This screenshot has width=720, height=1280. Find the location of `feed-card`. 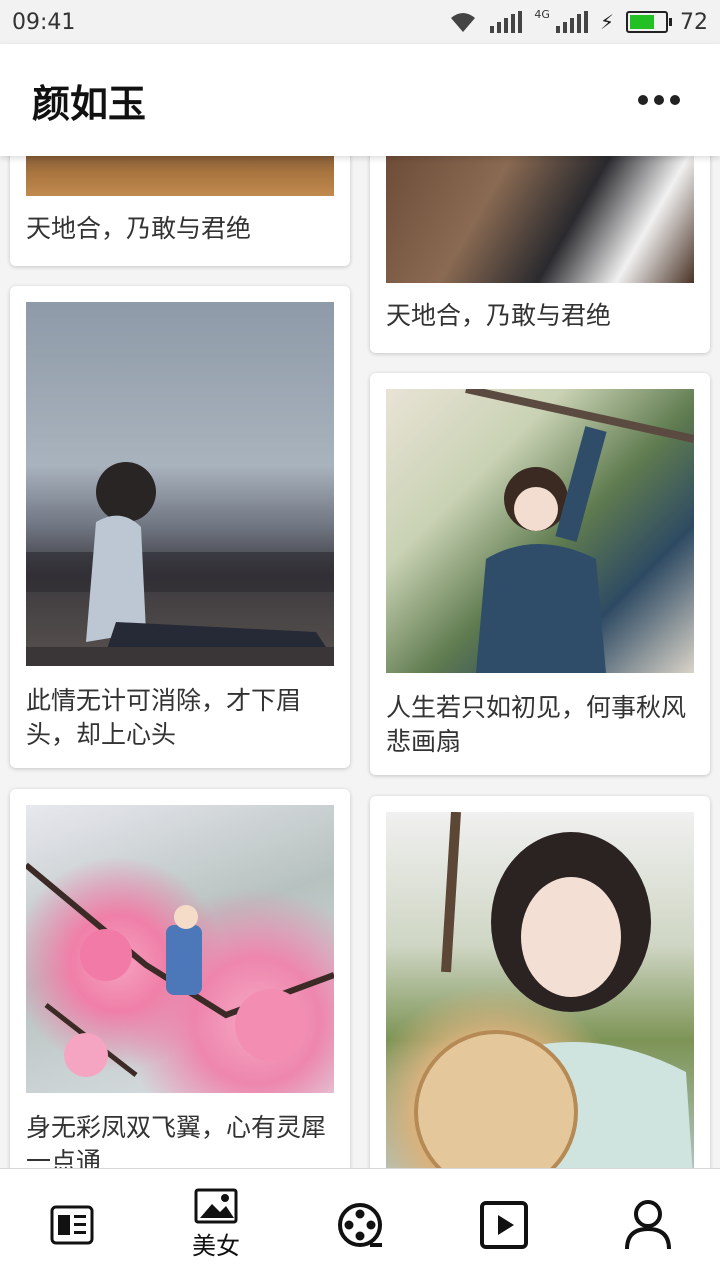

feed-card is located at coordinates (540, 982).